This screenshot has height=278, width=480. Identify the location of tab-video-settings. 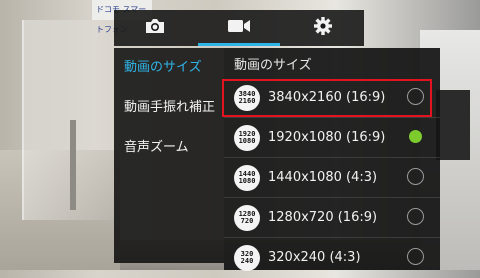
(239, 28).